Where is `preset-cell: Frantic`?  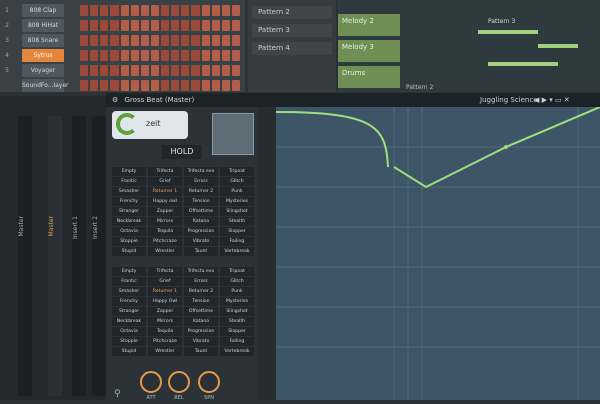 preset-cell: Frantic is located at coordinates (129, 181).